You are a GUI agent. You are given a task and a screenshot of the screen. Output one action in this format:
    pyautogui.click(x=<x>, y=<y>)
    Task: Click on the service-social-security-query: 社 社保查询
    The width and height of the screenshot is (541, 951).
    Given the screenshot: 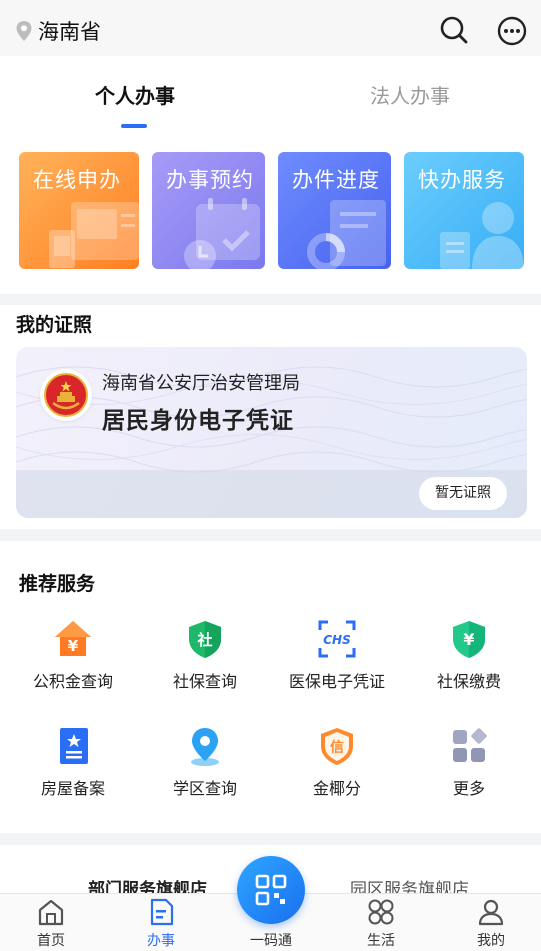 What is the action you would take?
    pyautogui.click(x=205, y=655)
    